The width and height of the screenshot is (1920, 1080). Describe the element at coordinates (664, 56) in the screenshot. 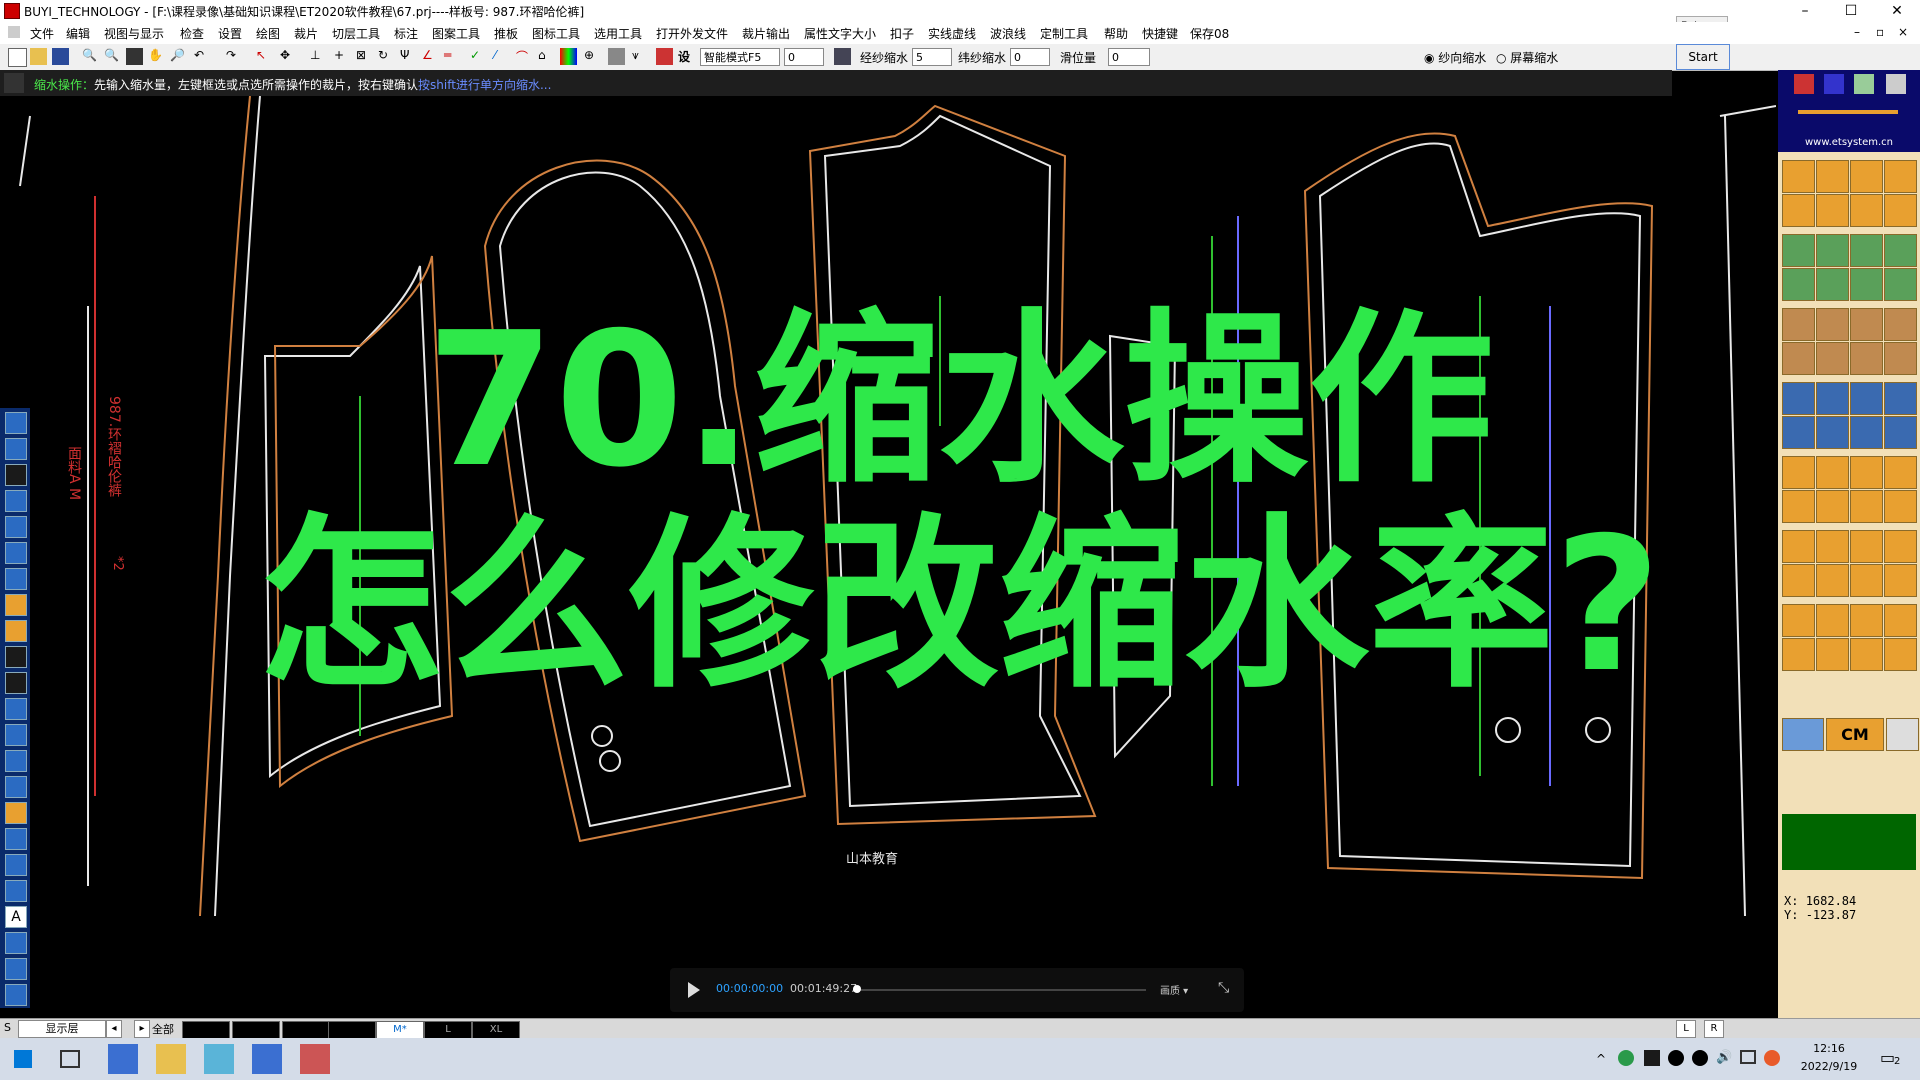

I see `box-icon` at that location.